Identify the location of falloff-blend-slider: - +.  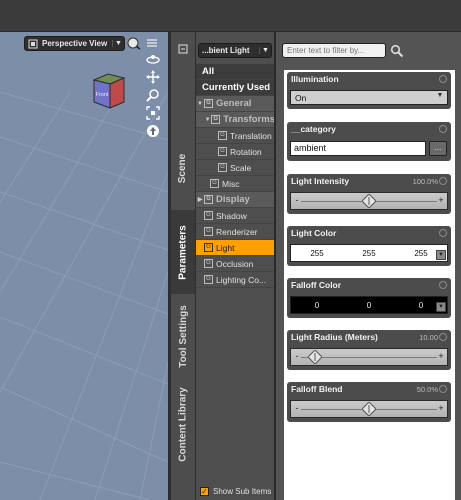
(369, 409).